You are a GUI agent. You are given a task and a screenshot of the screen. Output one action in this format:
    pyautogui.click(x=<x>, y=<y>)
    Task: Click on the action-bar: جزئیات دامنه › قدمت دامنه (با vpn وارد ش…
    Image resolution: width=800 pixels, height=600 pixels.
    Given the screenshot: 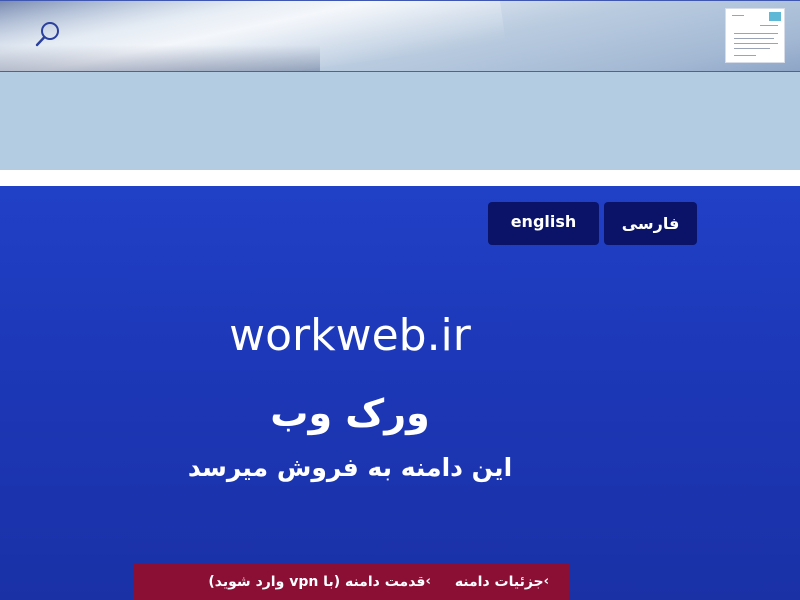 What is the action you would take?
    pyautogui.click(x=351, y=581)
    